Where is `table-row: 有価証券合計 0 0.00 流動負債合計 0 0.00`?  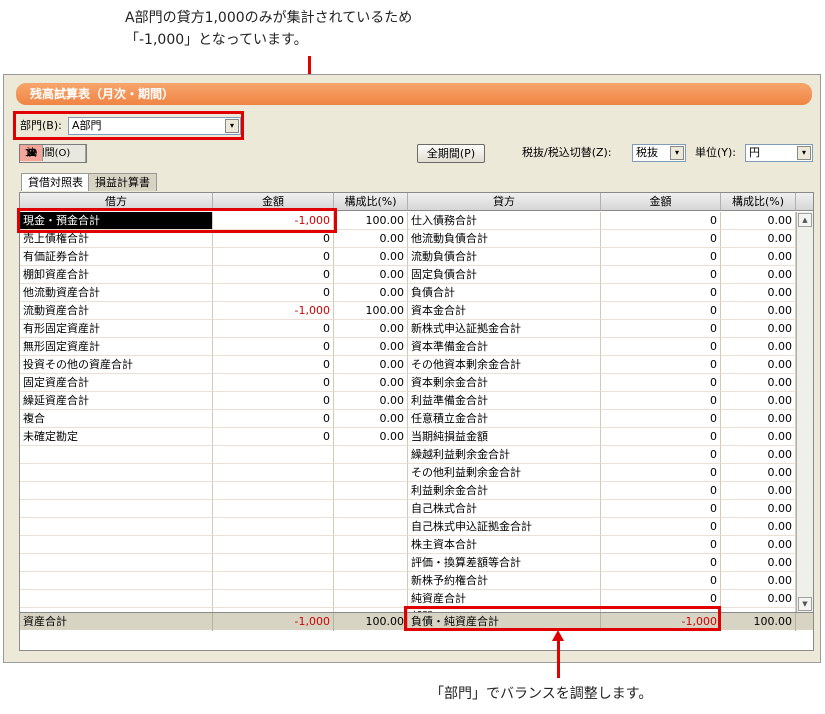 table-row: 有価証券合計 0 0.00 流動負債合計 0 0.00 is located at coordinates (408, 257).